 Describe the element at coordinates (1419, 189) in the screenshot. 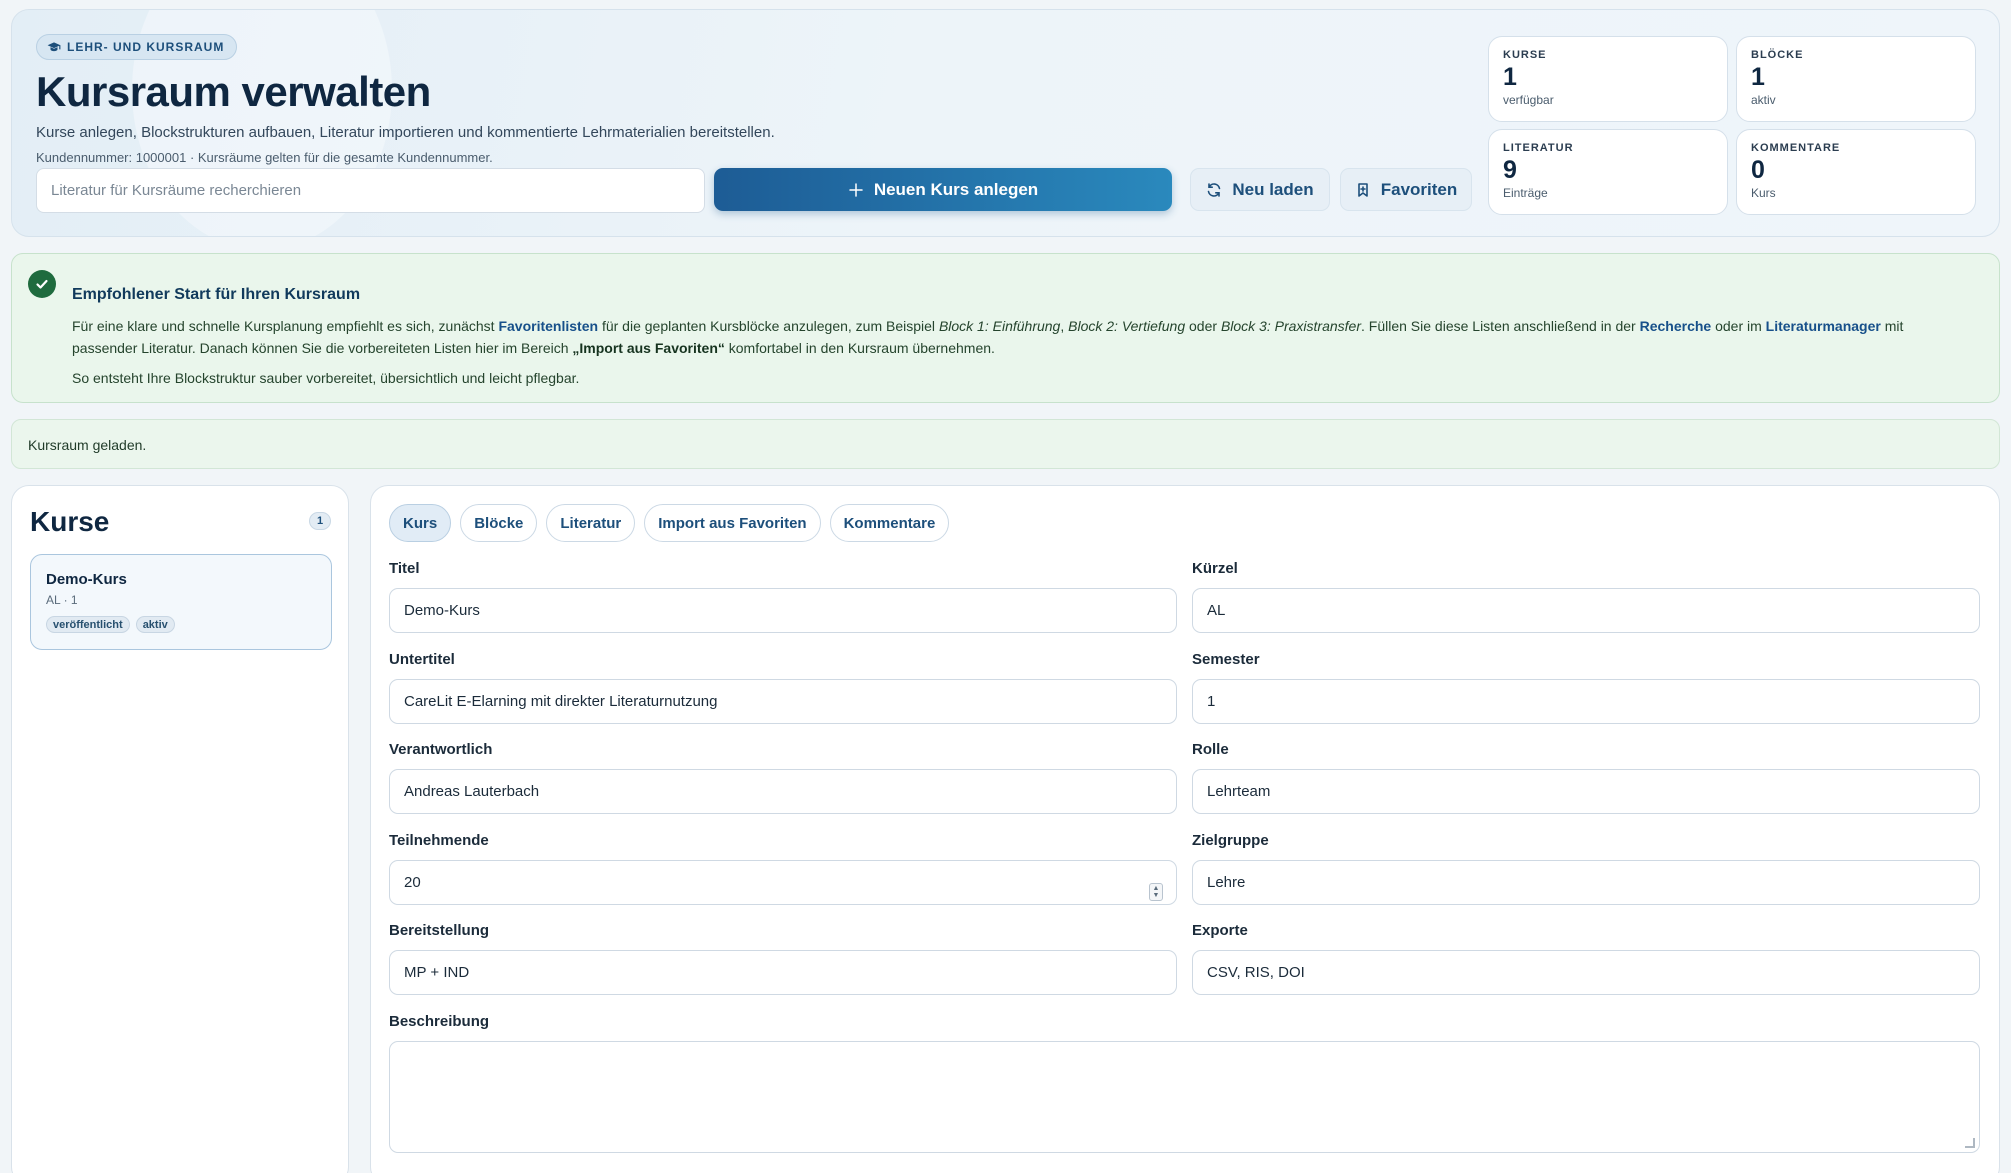

I see `favorites-button-label: Favoriten` at that location.